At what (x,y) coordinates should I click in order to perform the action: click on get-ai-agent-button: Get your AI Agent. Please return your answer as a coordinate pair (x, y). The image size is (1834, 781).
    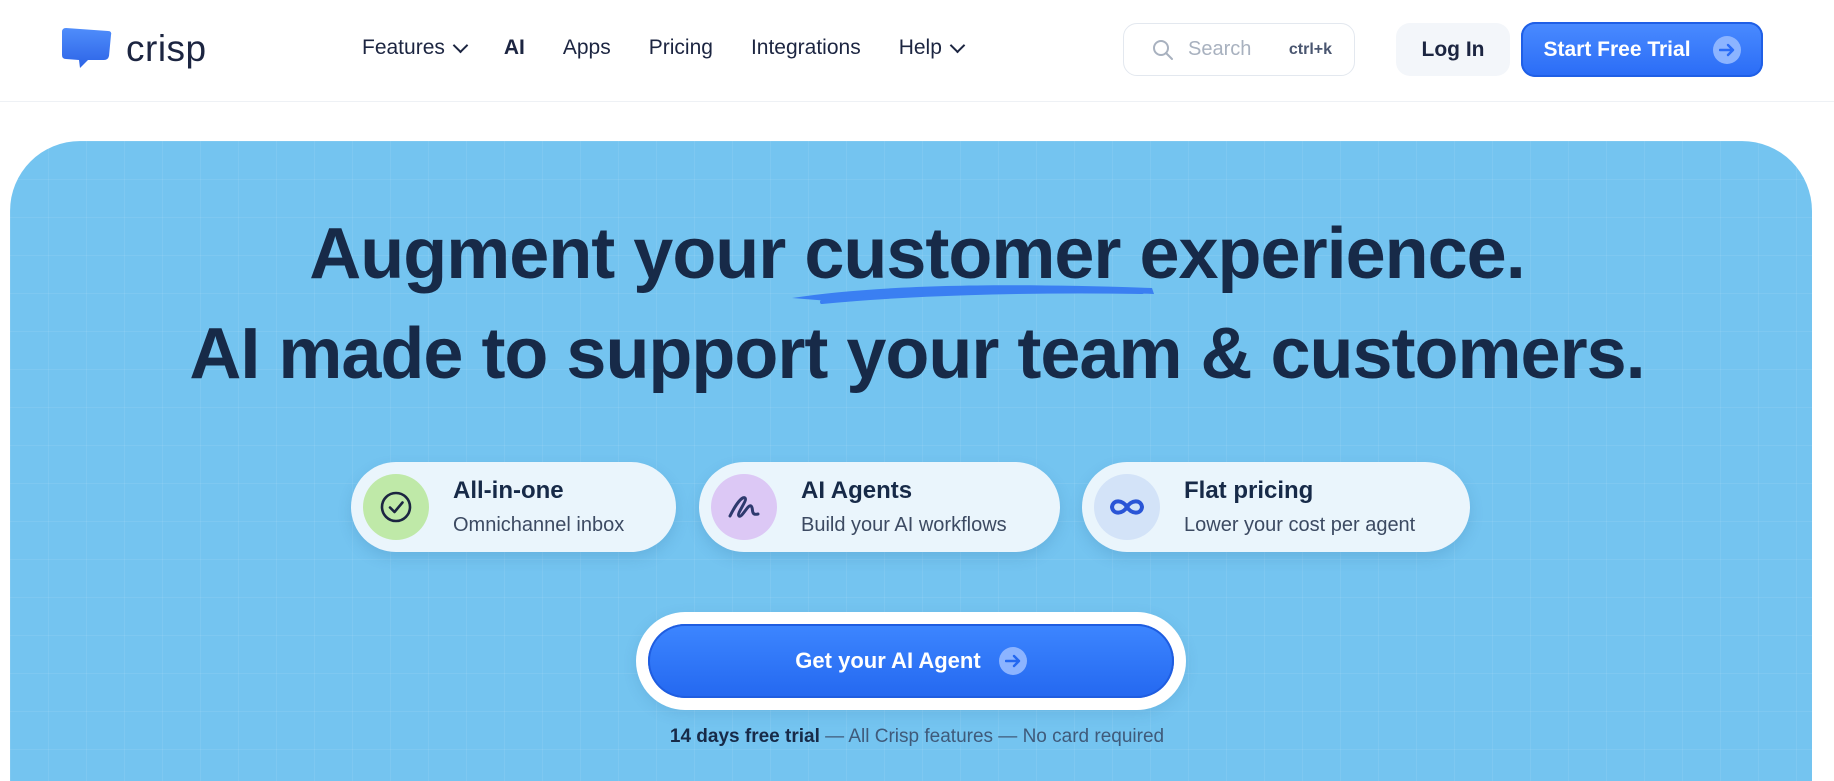
    Looking at the image, I should click on (911, 661).